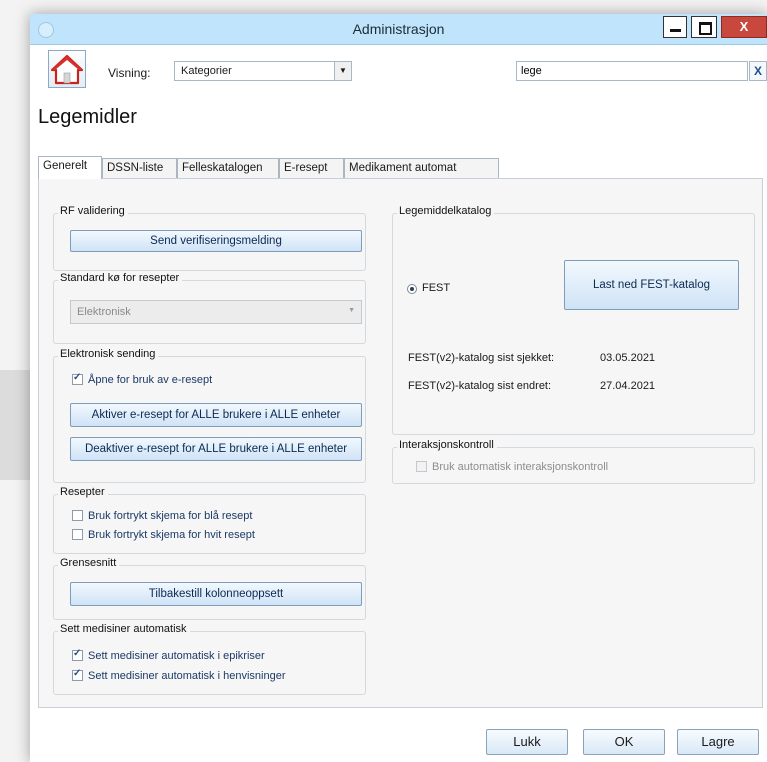 The width and height of the screenshot is (767, 762). I want to click on auto-medicine-title: Sett medisiner automatisk, so click(124, 629).